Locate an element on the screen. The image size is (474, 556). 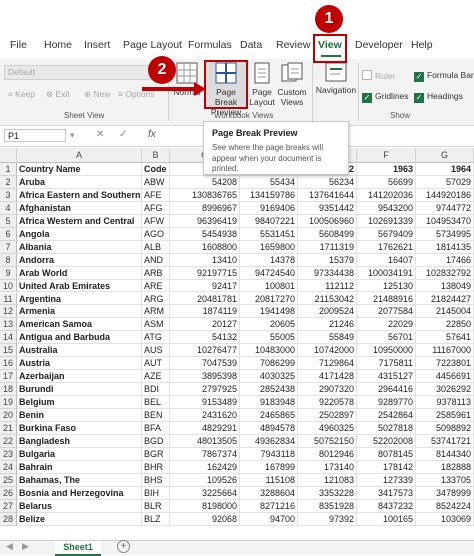
table-cell: AFW is located at coordinates (156, 221).